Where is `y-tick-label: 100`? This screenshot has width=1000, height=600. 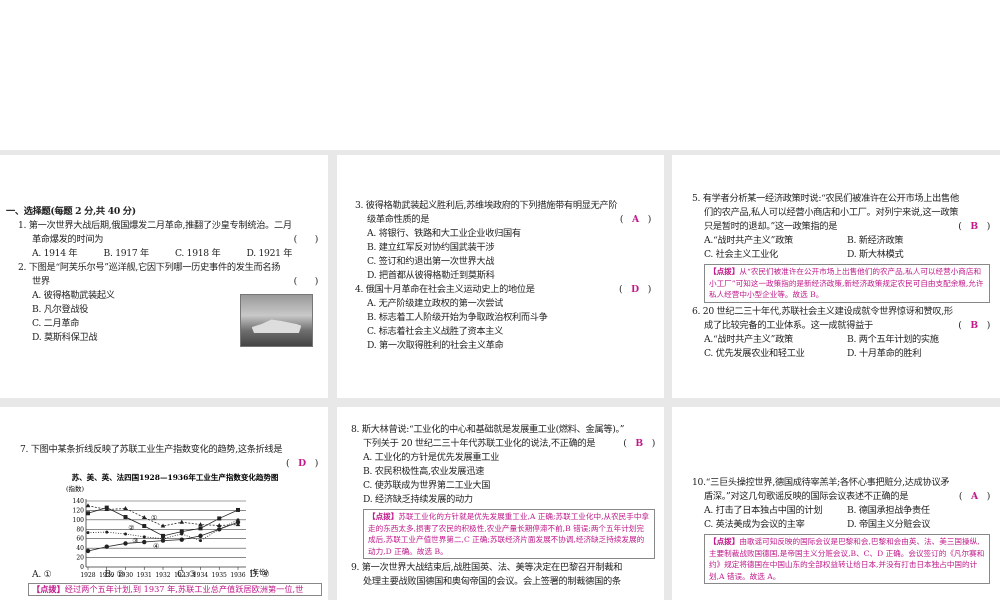
y-tick-label: 100 is located at coordinates (79, 520).